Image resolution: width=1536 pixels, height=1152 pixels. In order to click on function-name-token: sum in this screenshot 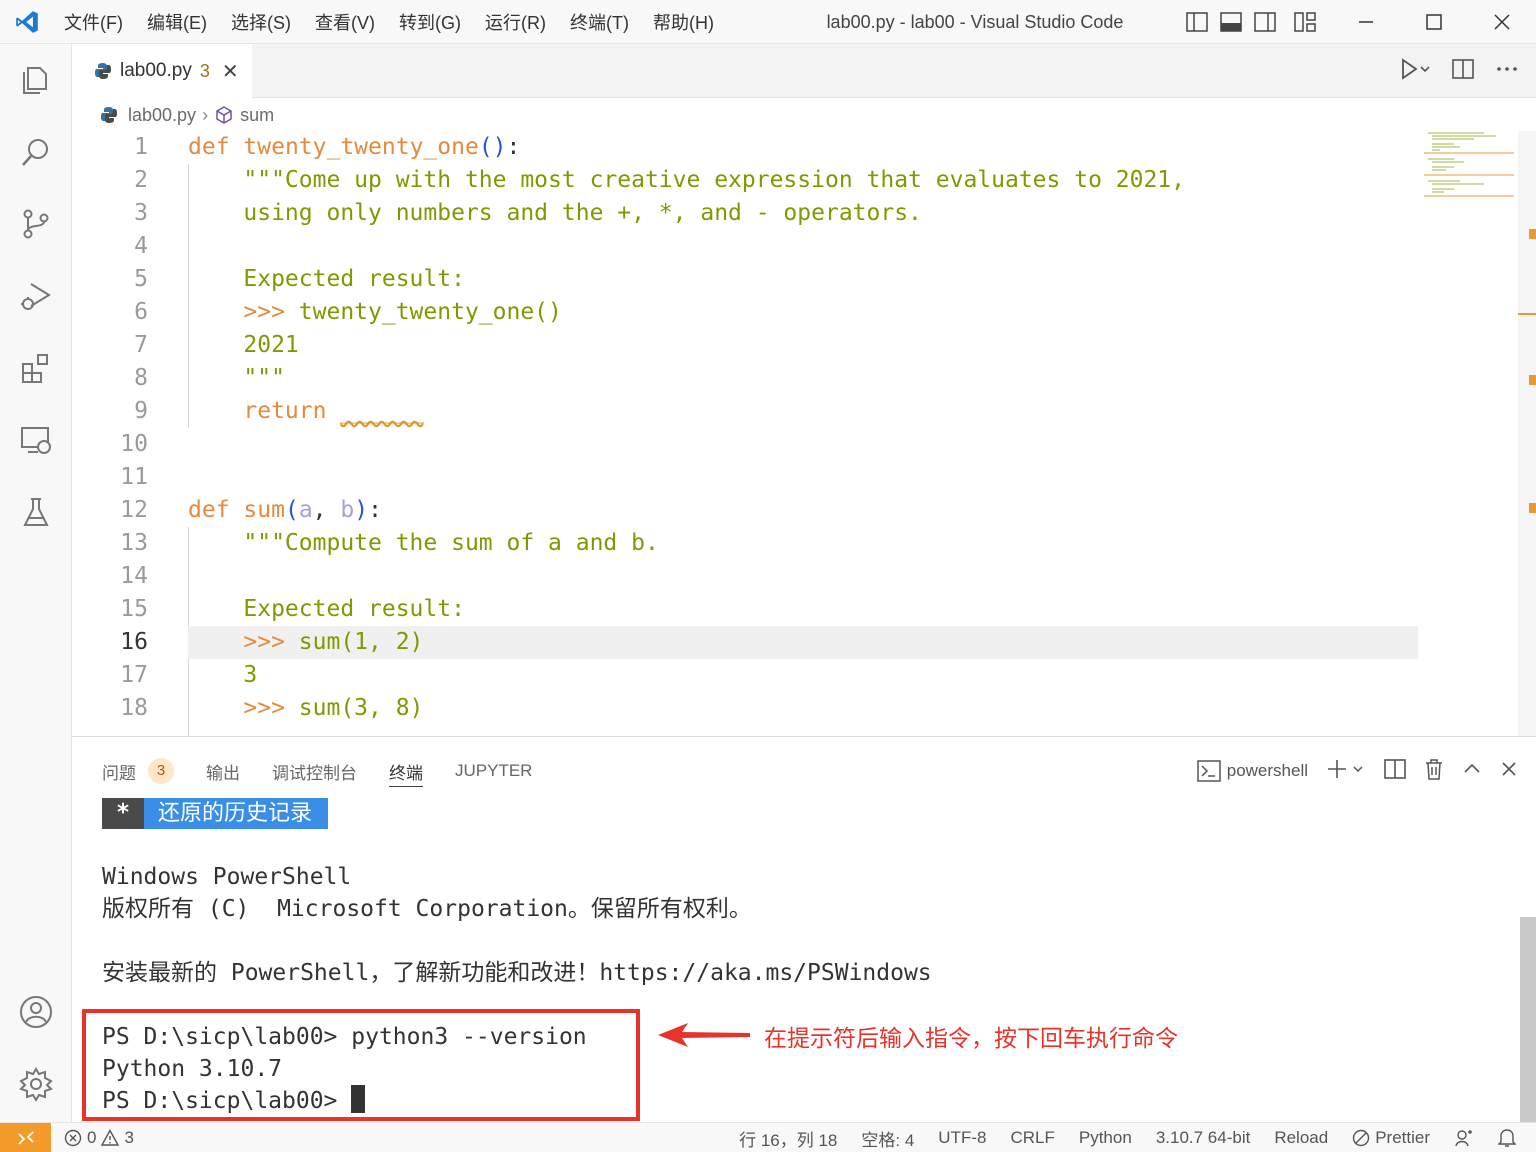, I will do `click(264, 510)`.